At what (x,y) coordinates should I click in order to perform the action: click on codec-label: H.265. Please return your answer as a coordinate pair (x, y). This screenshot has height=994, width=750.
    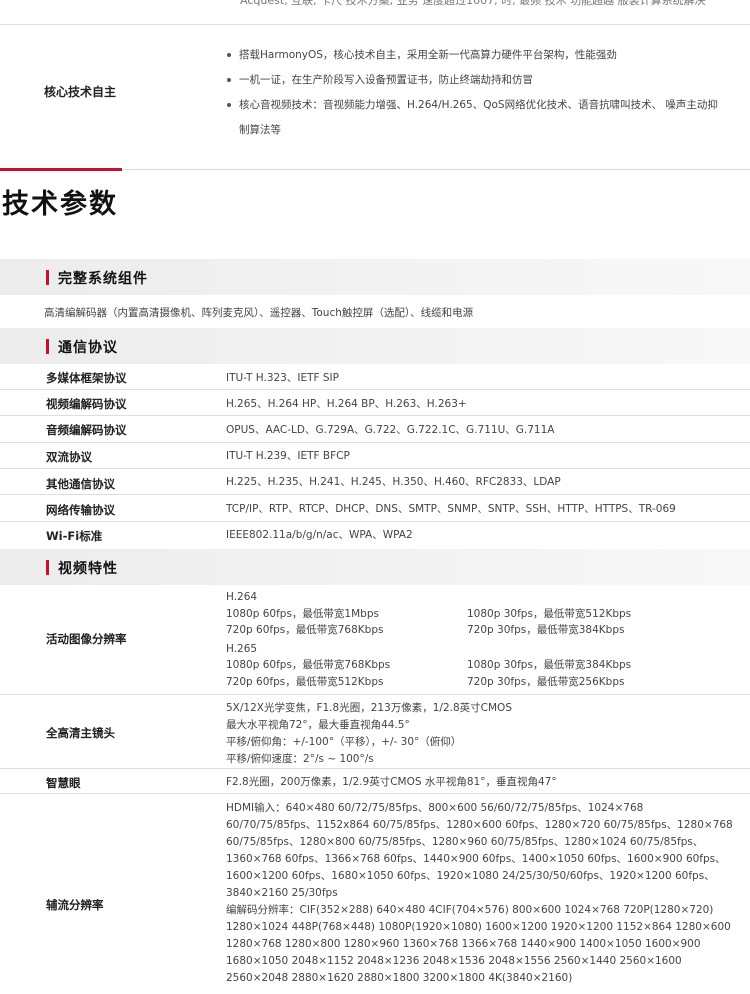
    Looking at the image, I should click on (242, 648).